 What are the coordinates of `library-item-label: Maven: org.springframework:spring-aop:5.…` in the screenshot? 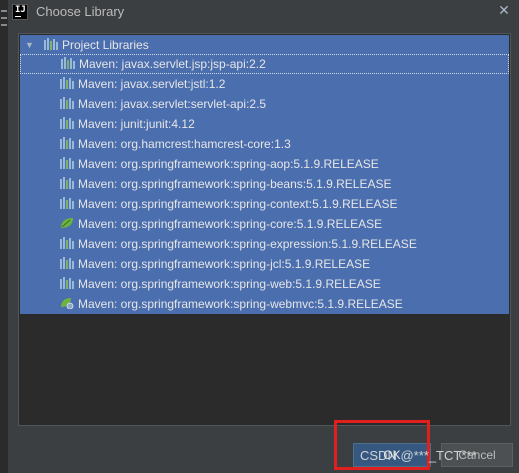 It's located at (228, 164).